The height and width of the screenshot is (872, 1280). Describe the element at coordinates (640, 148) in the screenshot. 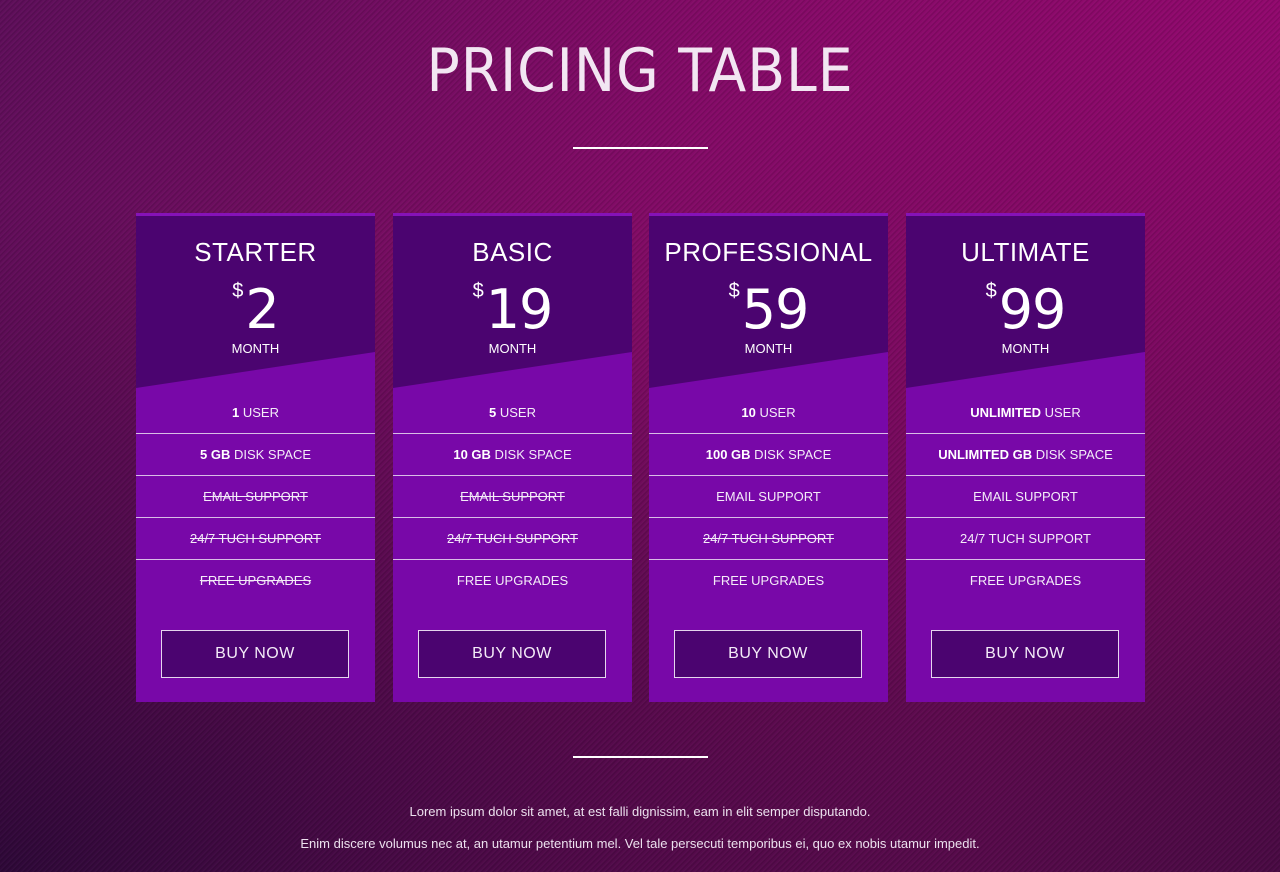

I see `title-divider` at that location.